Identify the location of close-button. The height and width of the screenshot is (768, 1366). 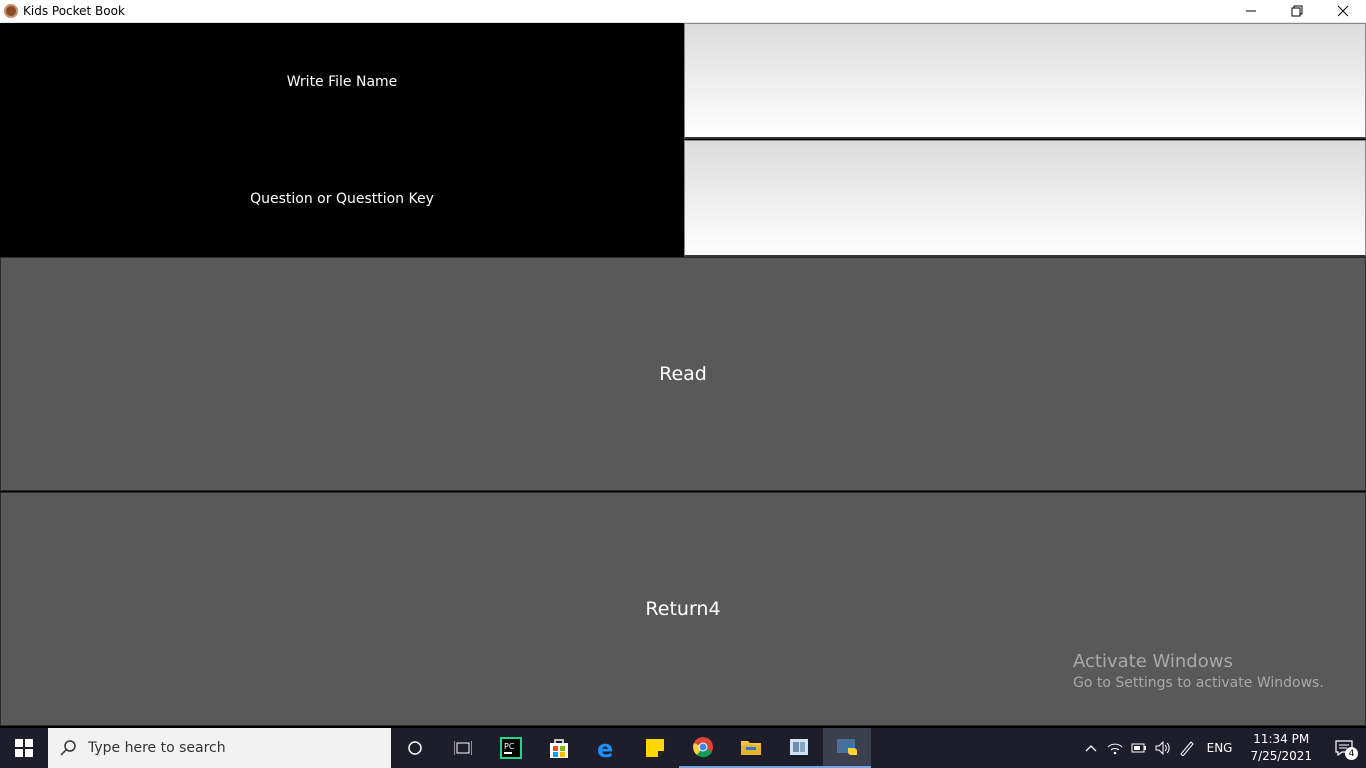
(1343, 11).